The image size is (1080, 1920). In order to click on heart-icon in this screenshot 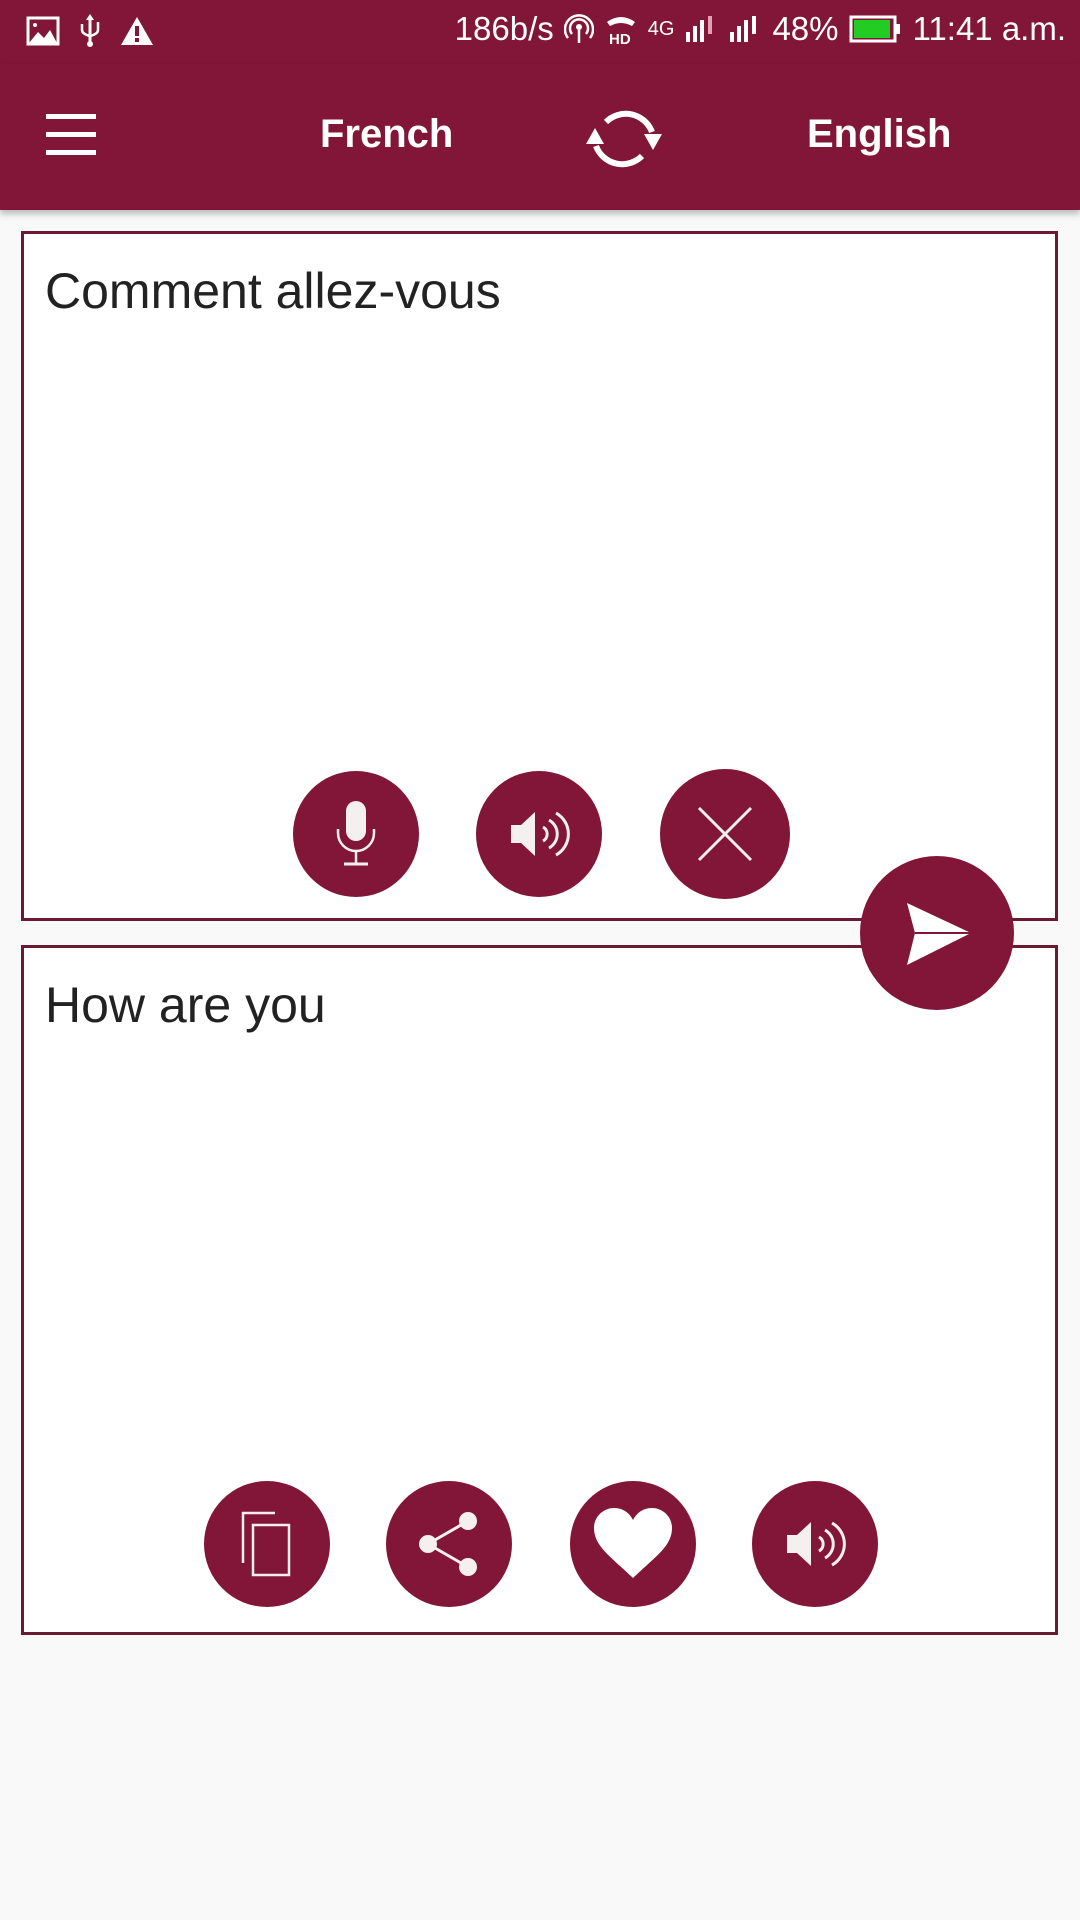, I will do `click(633, 1543)`.